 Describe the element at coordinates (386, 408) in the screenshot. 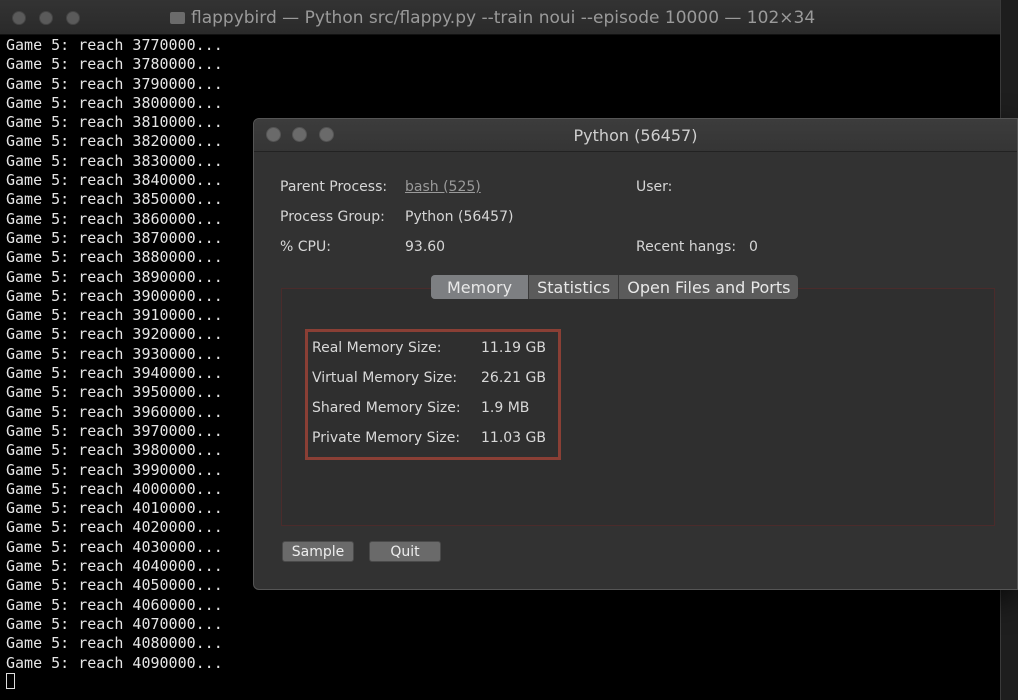

I see `shared-memory-label: Shared Memory Size:` at that location.